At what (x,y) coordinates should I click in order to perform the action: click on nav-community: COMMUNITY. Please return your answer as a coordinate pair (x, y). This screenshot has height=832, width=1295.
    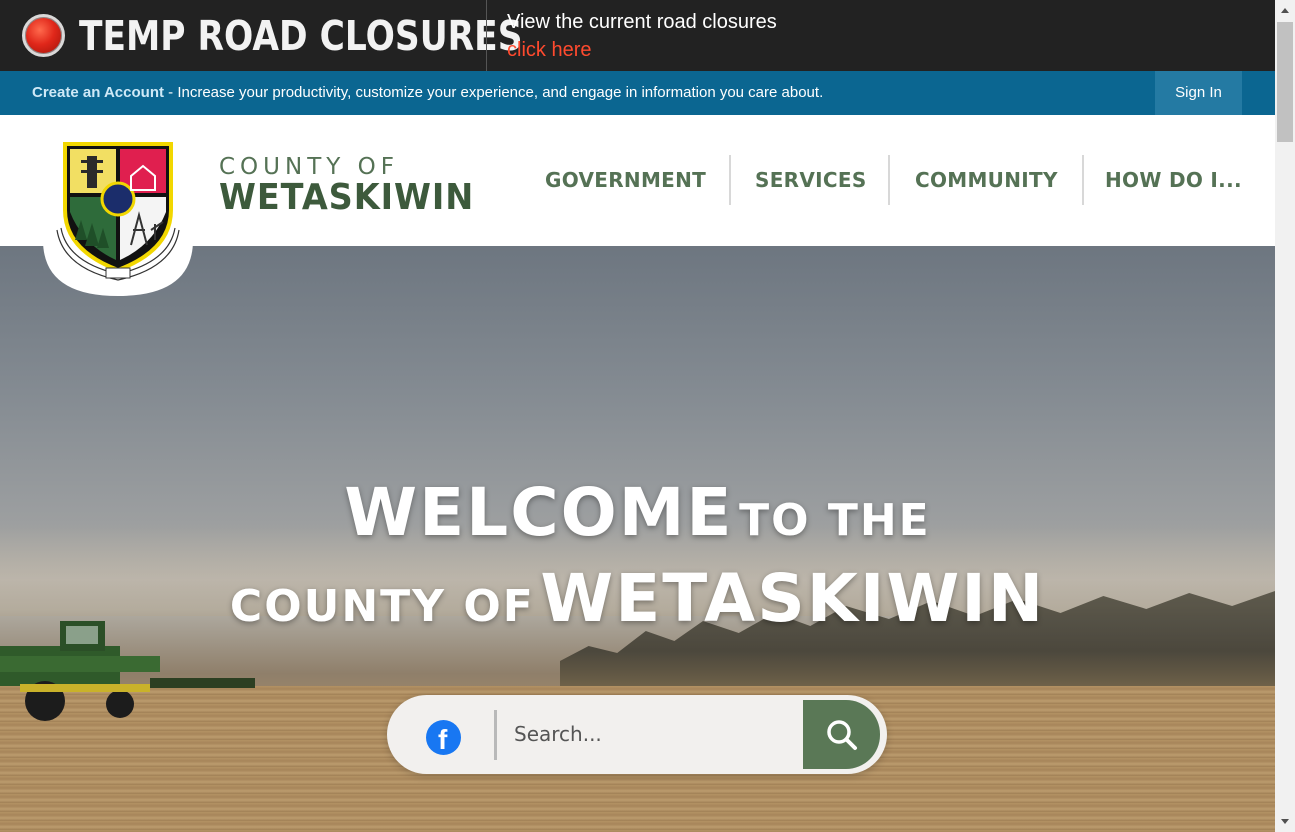
    Looking at the image, I should click on (986, 180).